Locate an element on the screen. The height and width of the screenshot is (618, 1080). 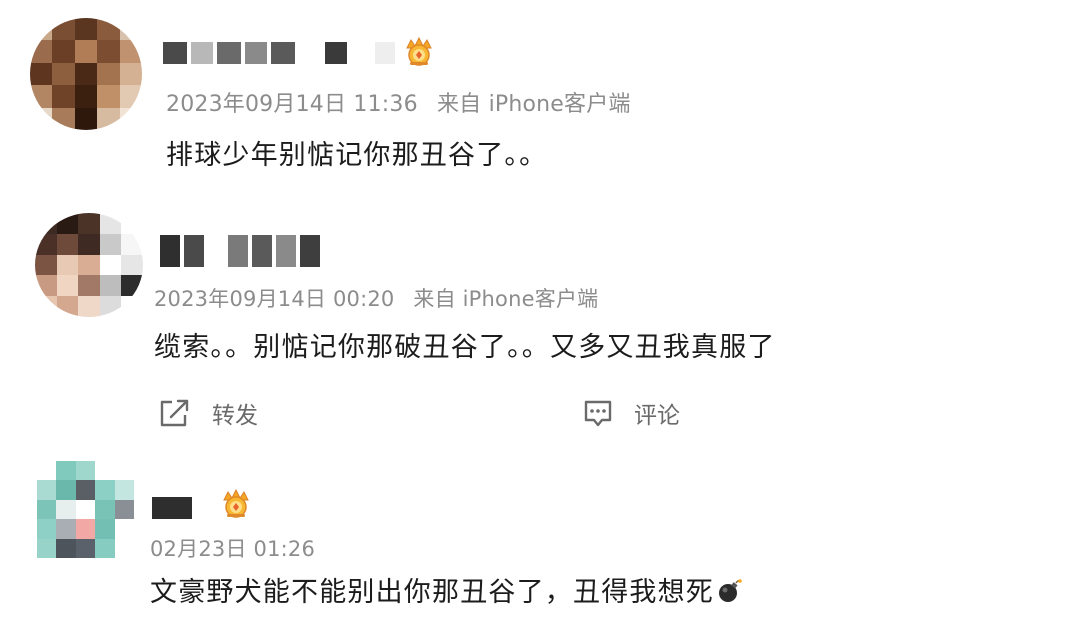
crown-badge-icon is located at coordinates (236, 503).